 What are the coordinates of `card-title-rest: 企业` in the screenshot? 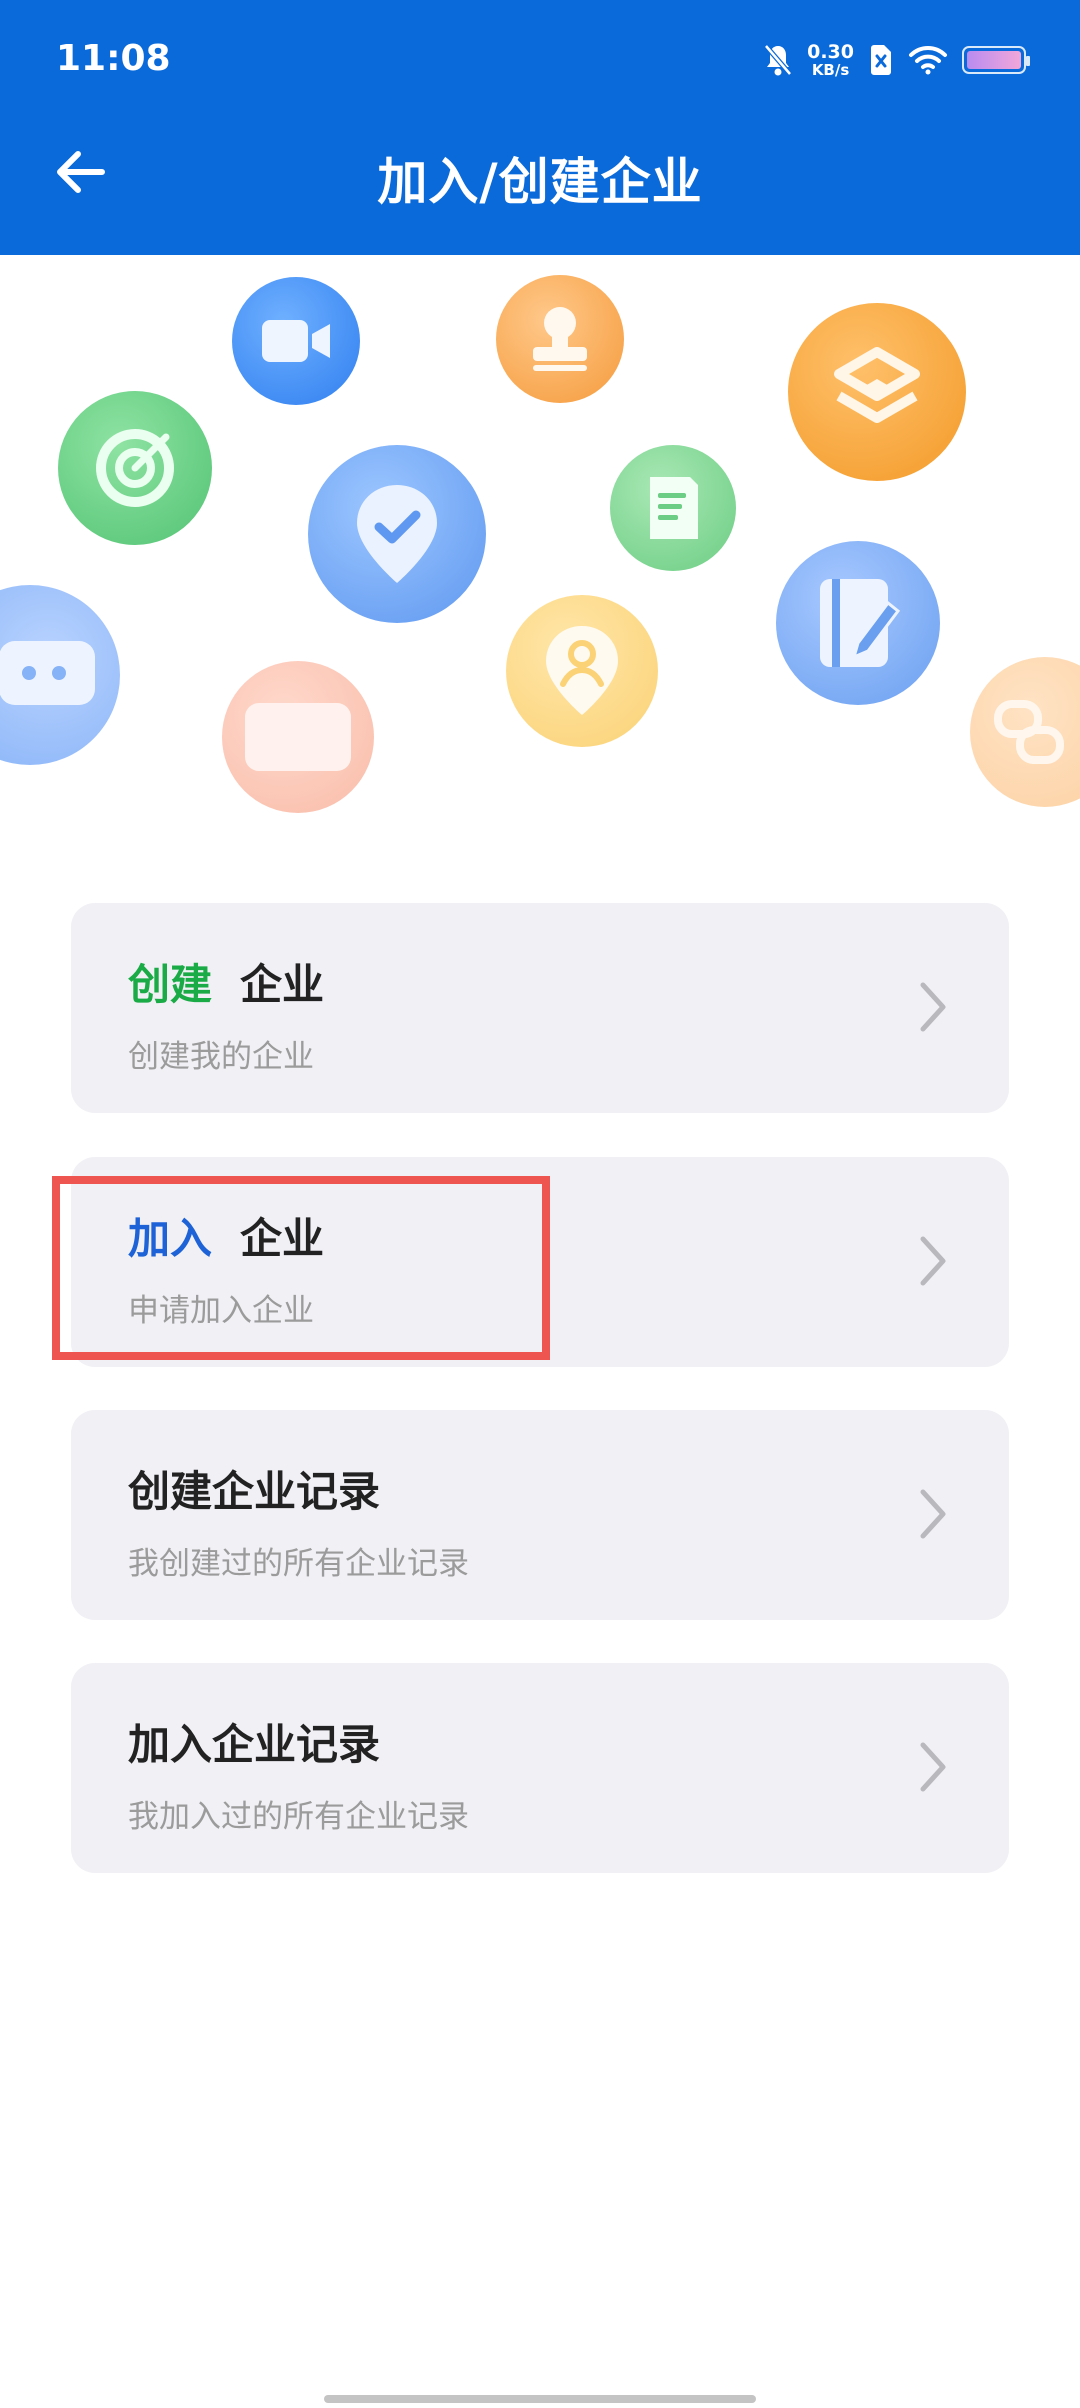 It's located at (282, 984).